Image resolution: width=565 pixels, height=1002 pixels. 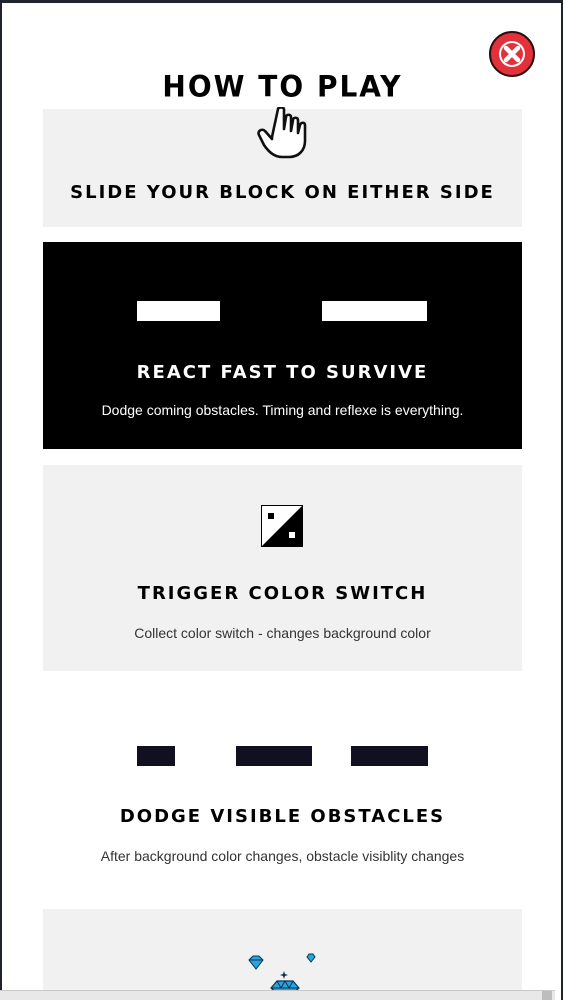 I want to click on dark-obstacle-middle, so click(x=274, y=756).